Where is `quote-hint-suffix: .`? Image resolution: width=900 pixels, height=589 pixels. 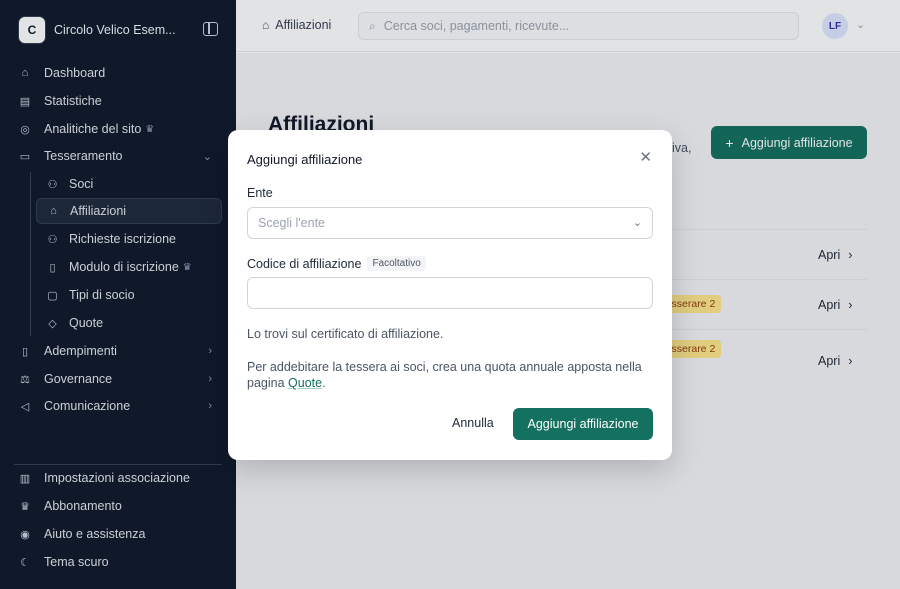
quote-hint-suffix: . is located at coordinates (324, 383).